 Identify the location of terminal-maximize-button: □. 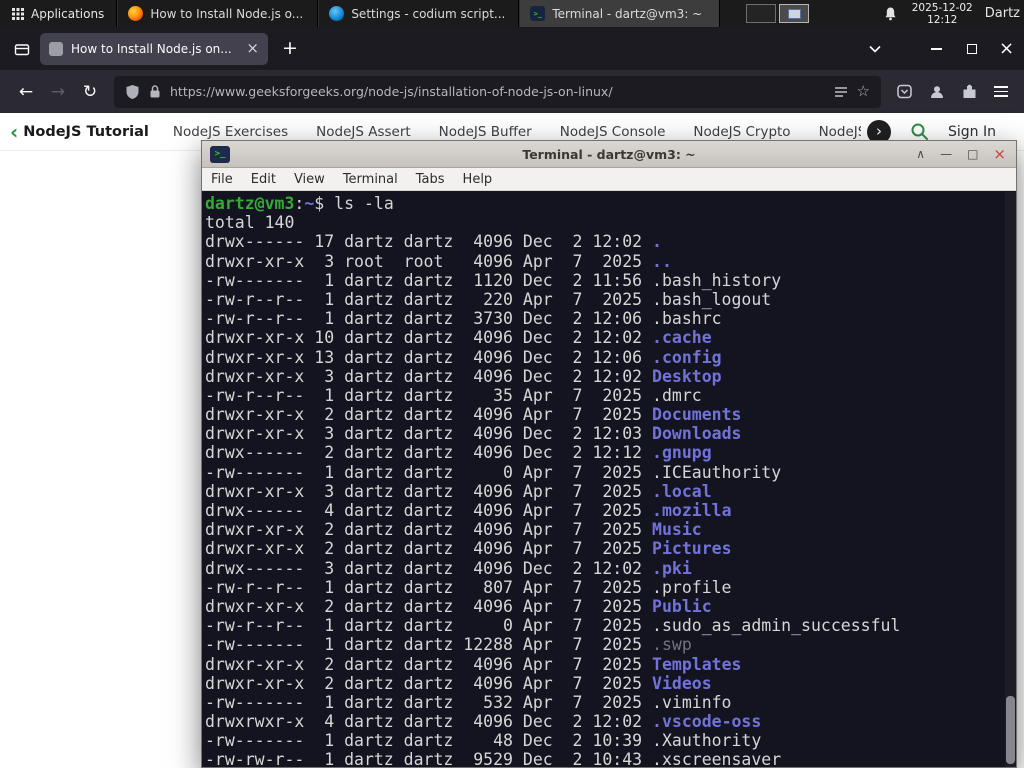
(972, 154).